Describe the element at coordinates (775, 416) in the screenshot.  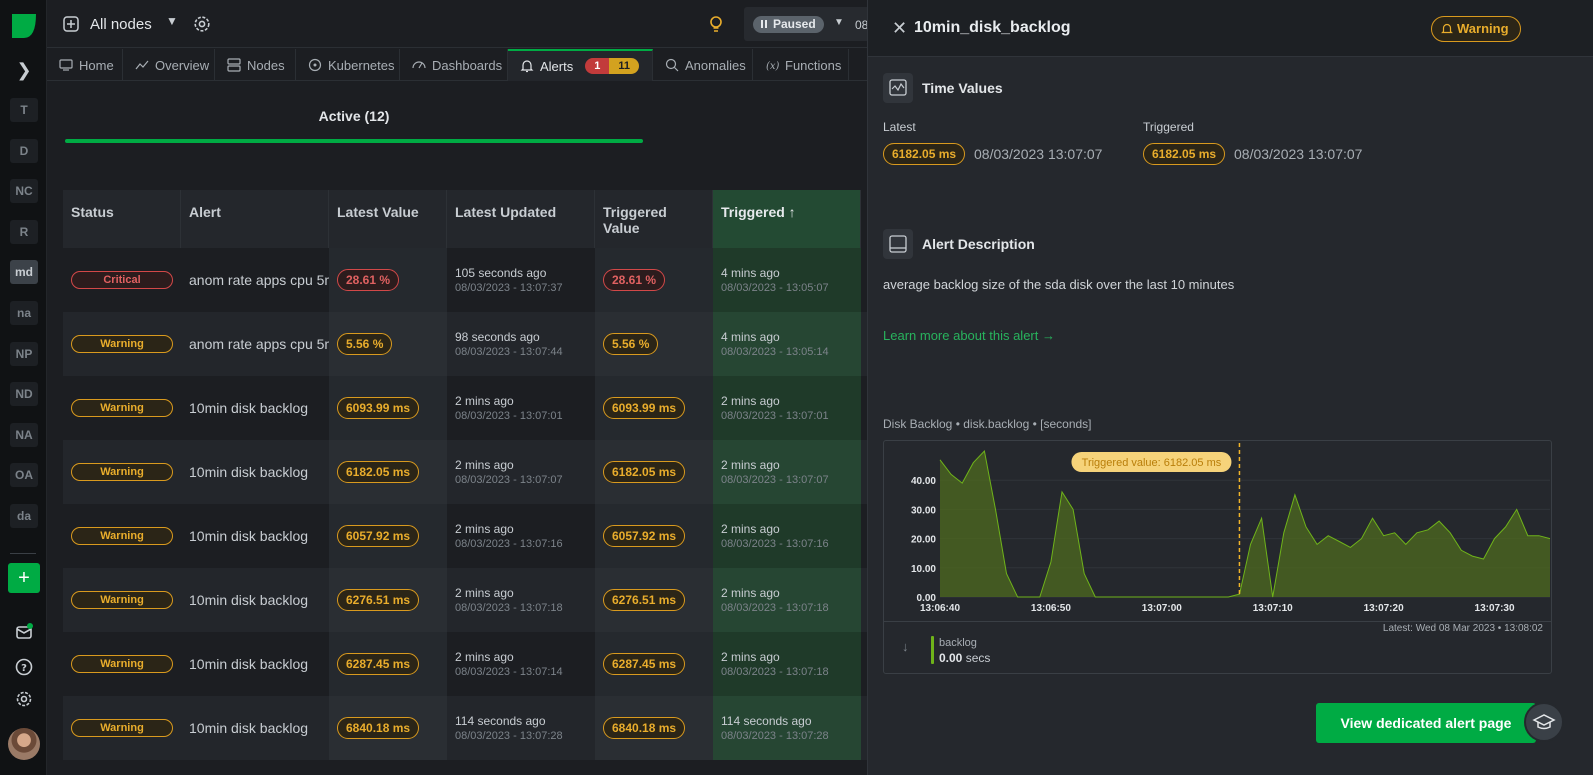
I see `triggered-timestamp: 08/03/2023 - 13:07:01` at that location.